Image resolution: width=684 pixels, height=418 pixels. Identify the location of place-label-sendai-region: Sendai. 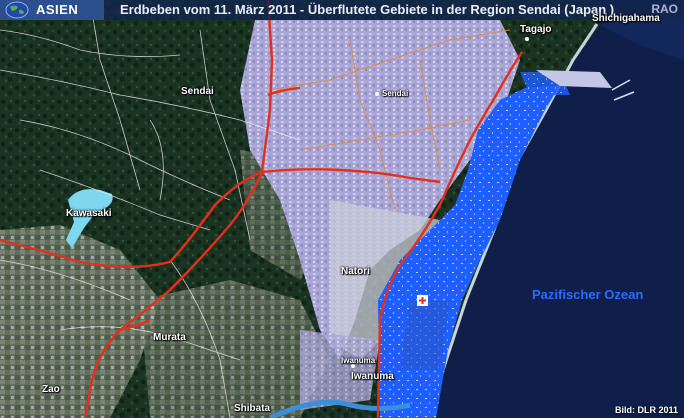
(197, 91).